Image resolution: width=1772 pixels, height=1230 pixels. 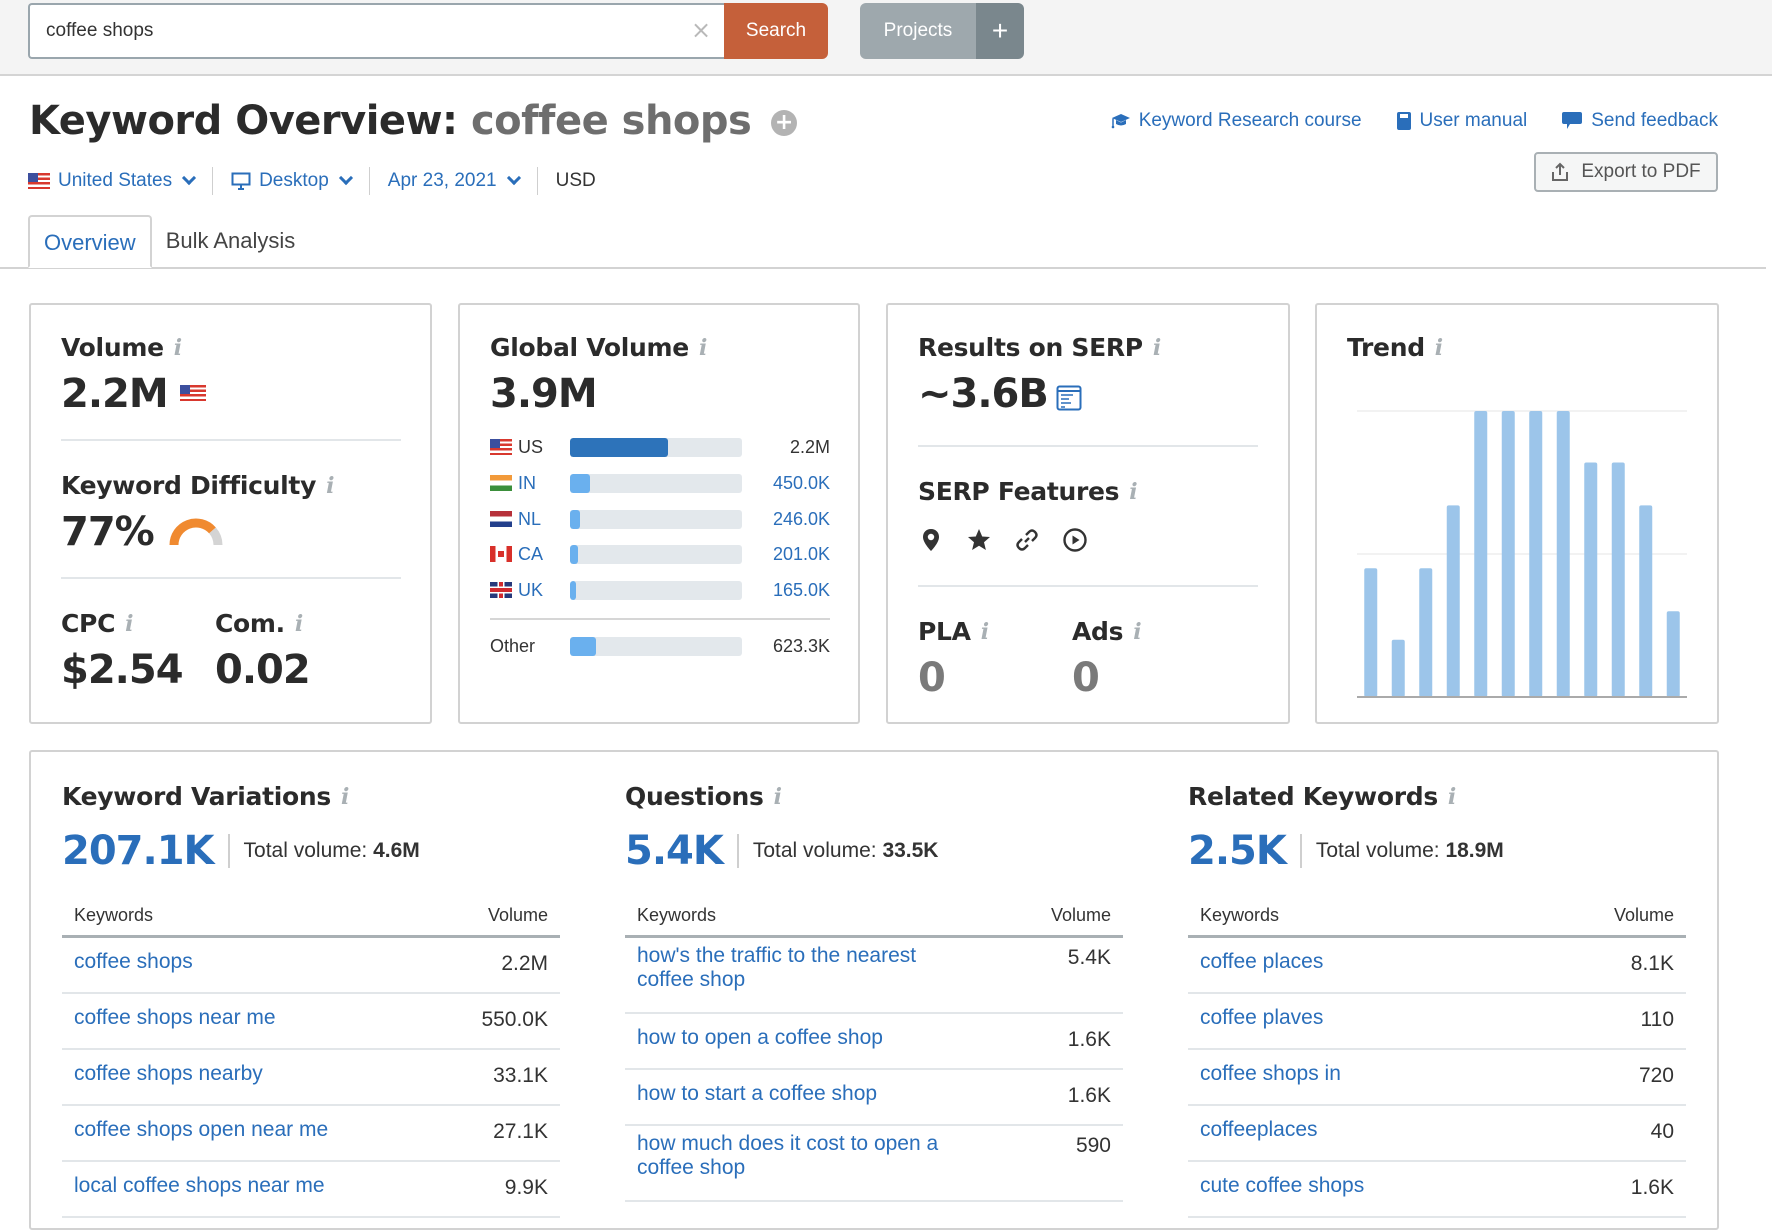 I want to click on country-row-uk: UK 165.0K, so click(x=660, y=590).